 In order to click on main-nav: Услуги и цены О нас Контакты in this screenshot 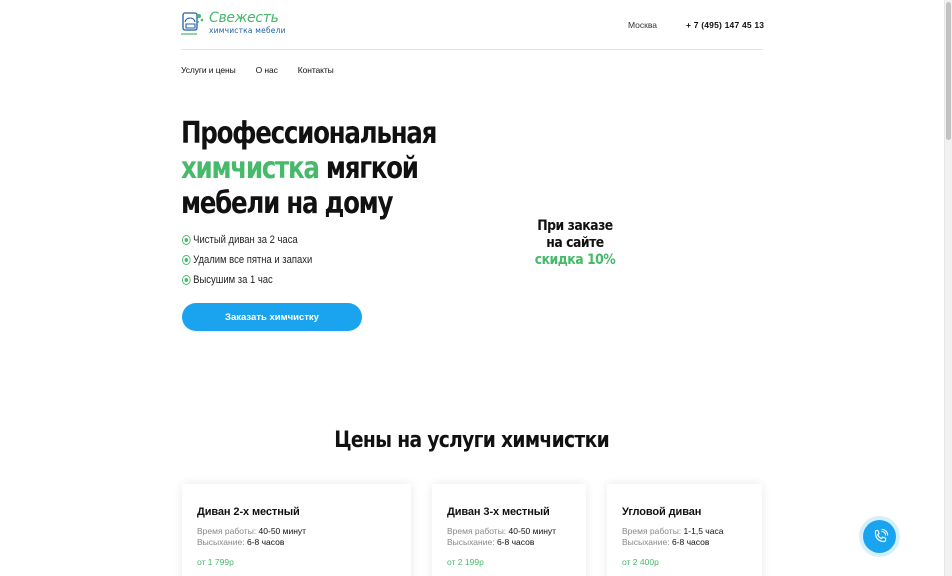, I will do `click(257, 70)`.